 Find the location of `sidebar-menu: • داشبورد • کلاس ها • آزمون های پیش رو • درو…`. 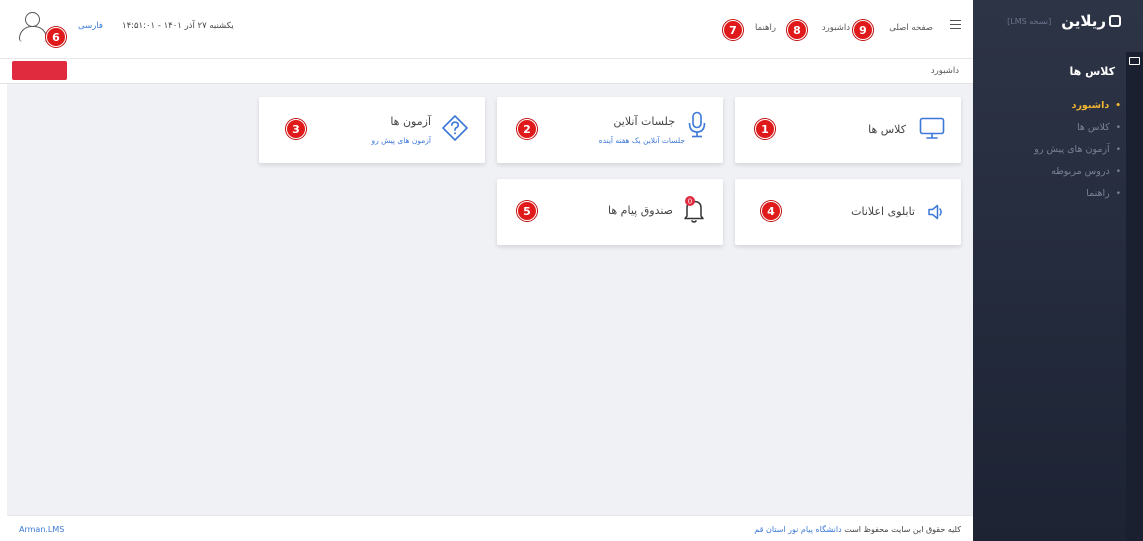

sidebar-menu: • داشبورد • کلاس ها • آزمون های پیش رو • درو… is located at coordinates (1077, 150).